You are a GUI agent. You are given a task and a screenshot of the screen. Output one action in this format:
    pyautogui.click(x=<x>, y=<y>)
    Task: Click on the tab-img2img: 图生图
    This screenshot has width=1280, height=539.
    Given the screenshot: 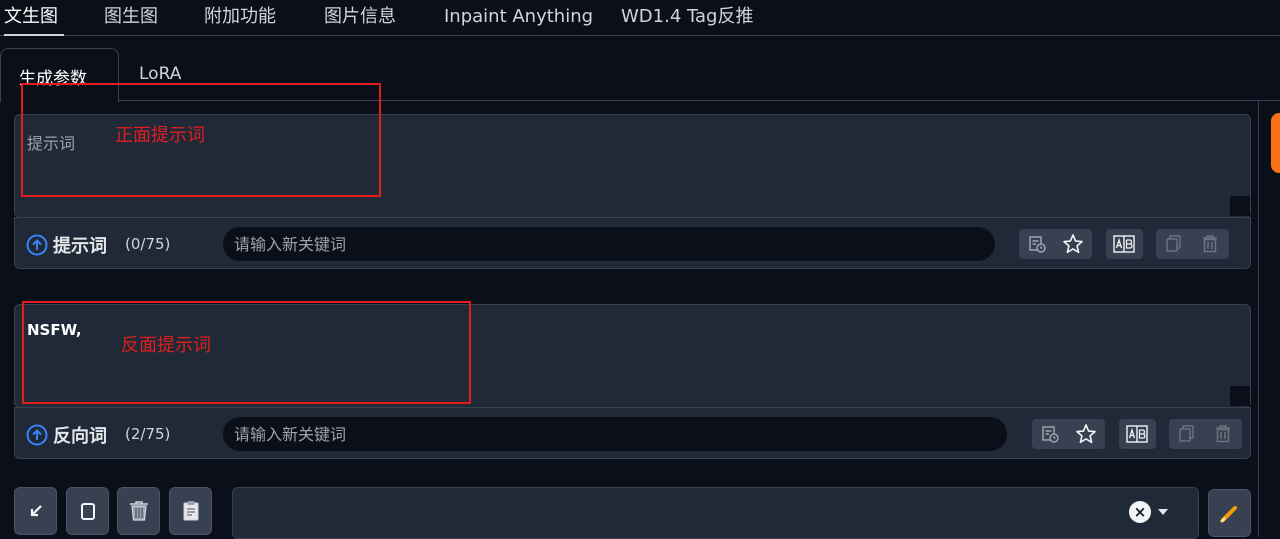 What is the action you would take?
    pyautogui.click(x=131, y=18)
    